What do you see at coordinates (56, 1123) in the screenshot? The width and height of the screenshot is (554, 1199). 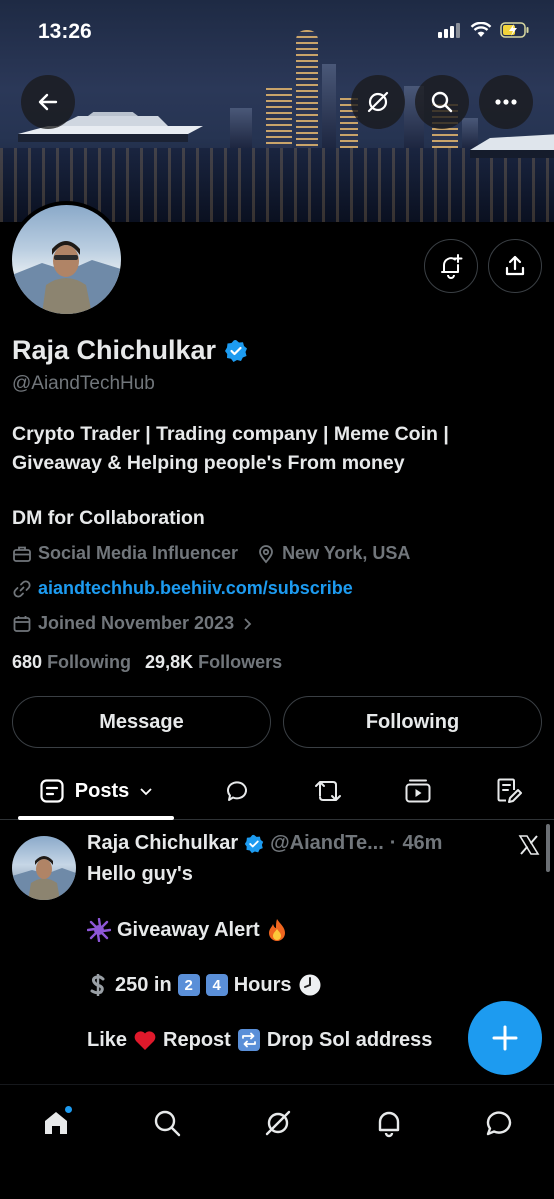 I see `nav-home` at bounding box center [56, 1123].